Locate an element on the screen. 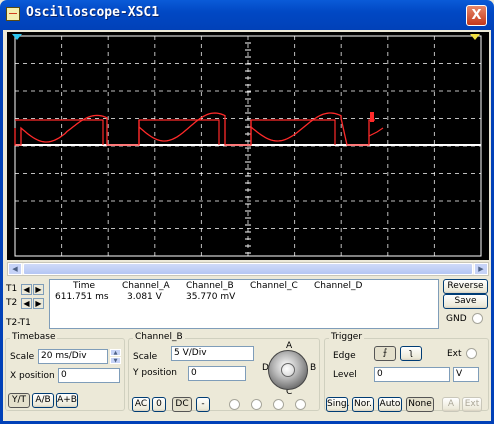  t1-label: T1 is located at coordinates (12, 289).